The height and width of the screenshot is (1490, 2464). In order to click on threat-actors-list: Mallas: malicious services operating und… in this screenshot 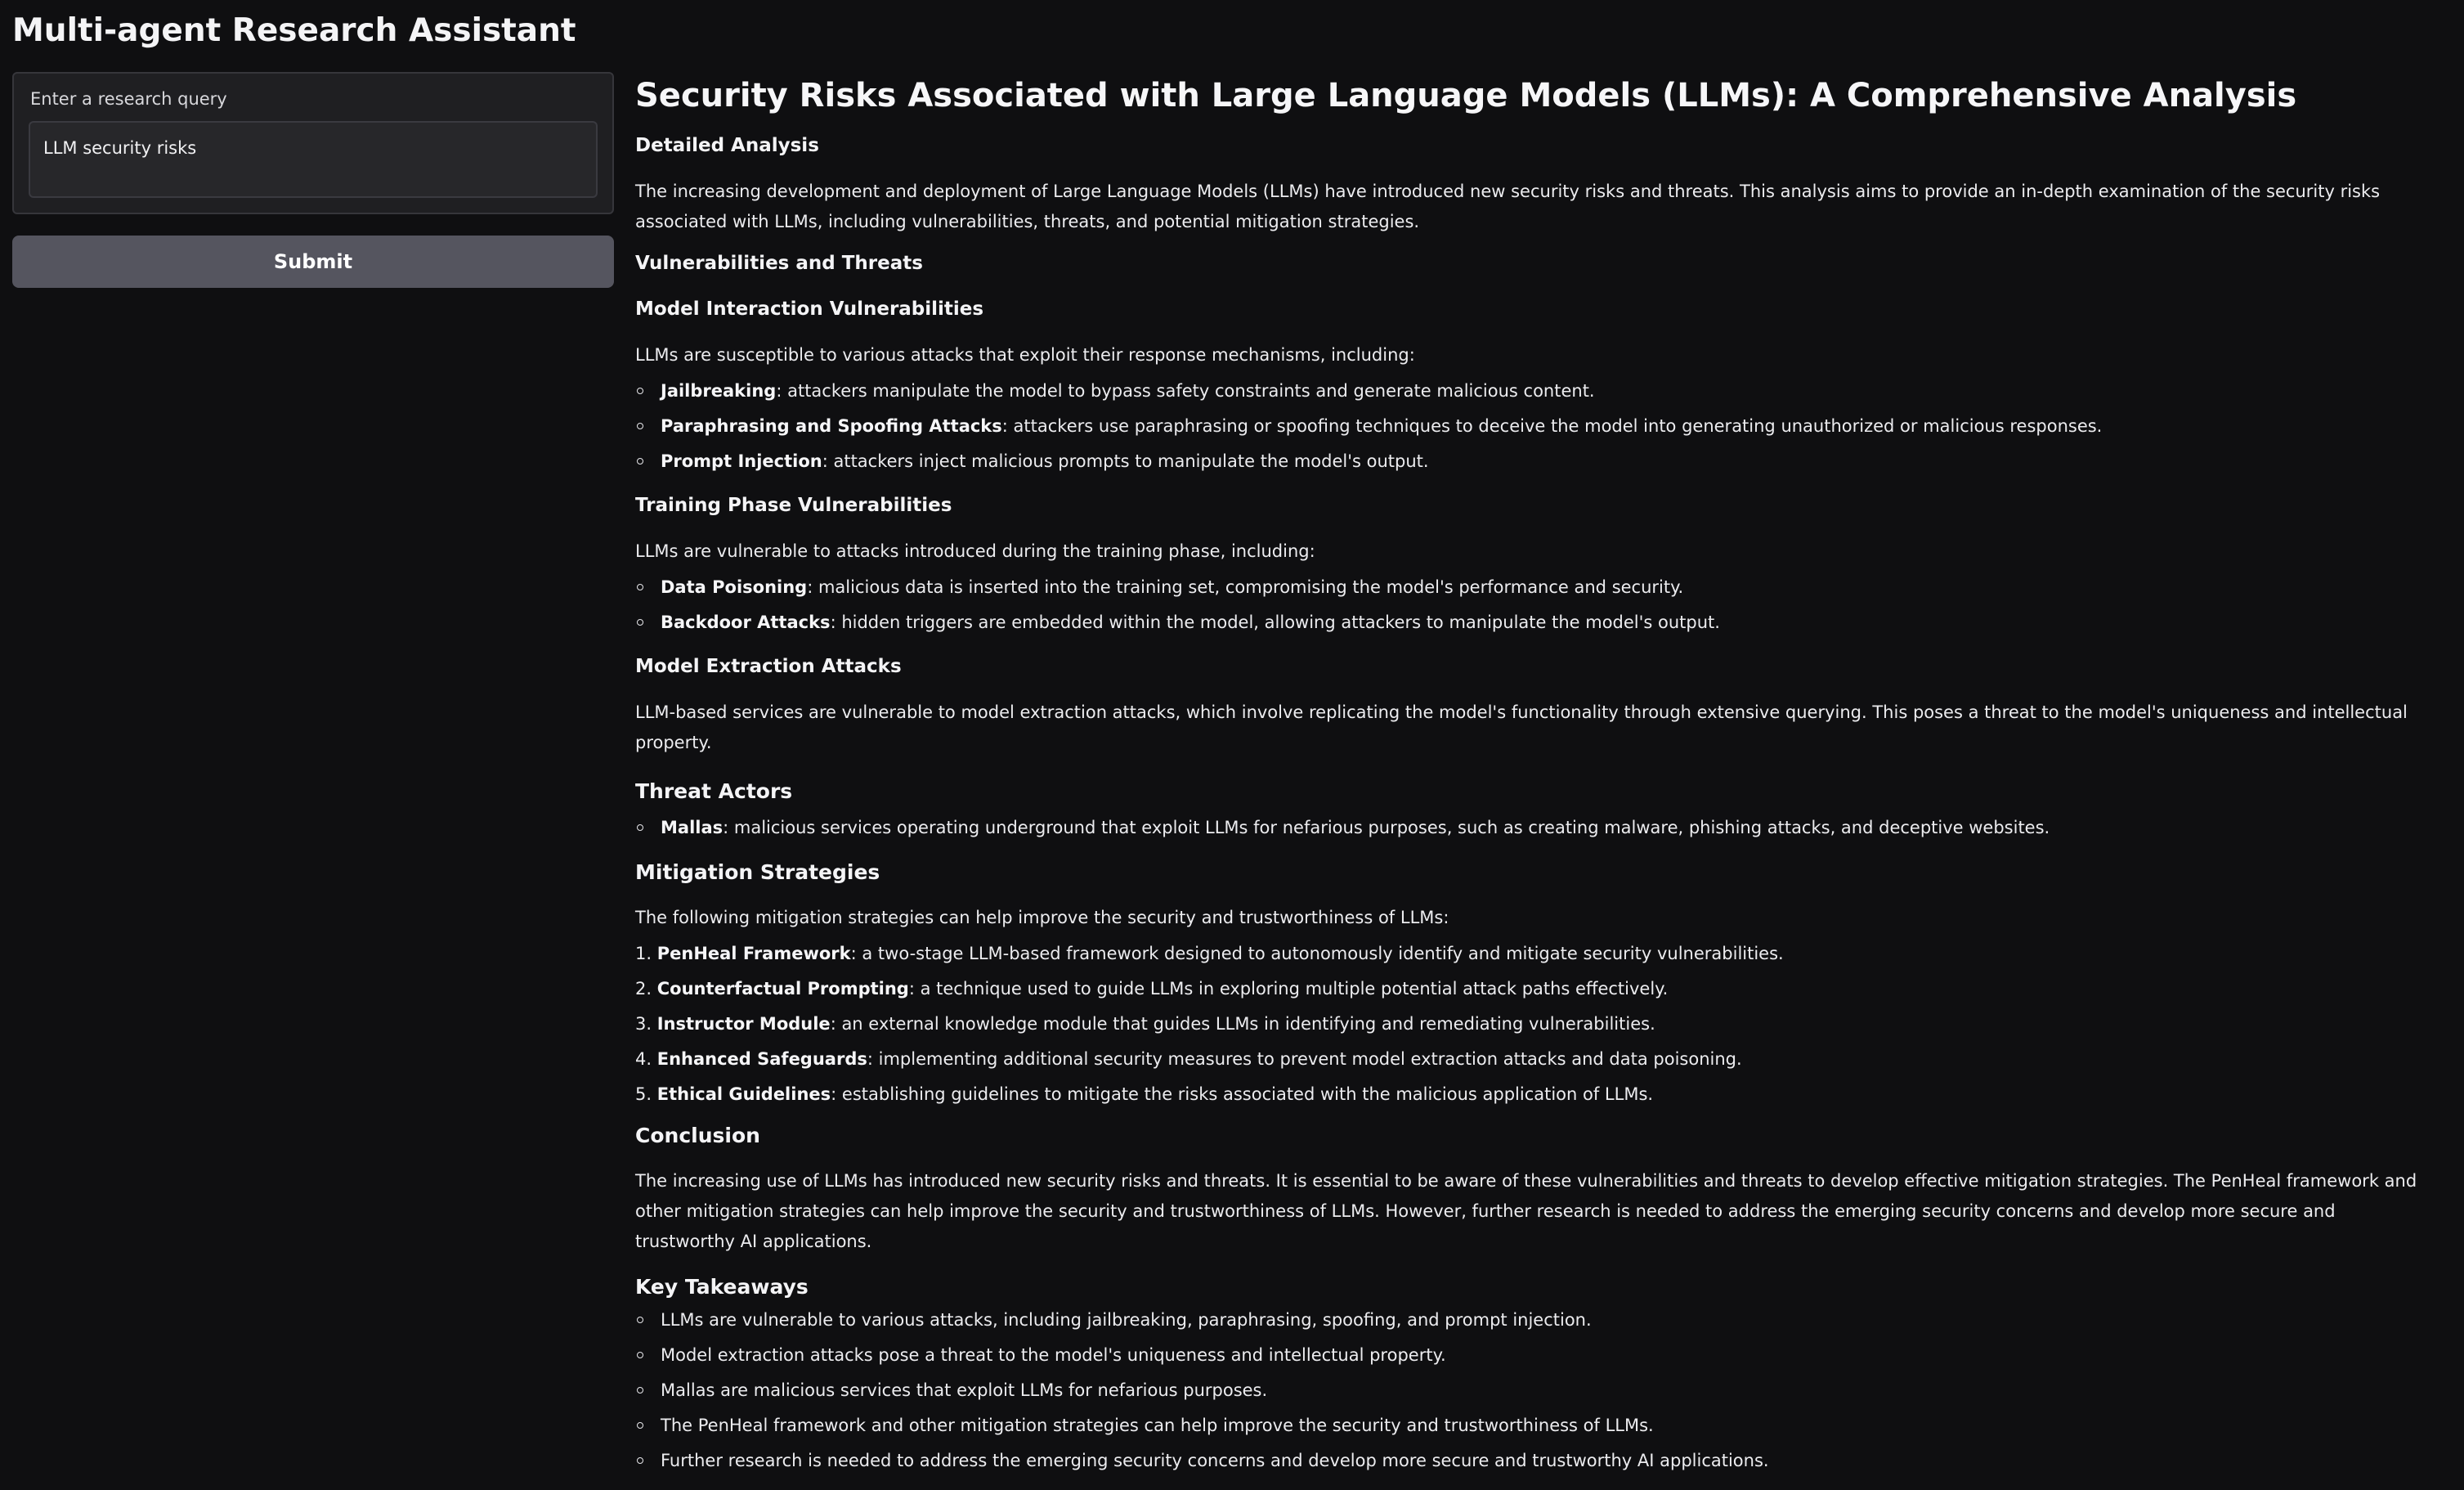, I will do `click(1534, 828)`.